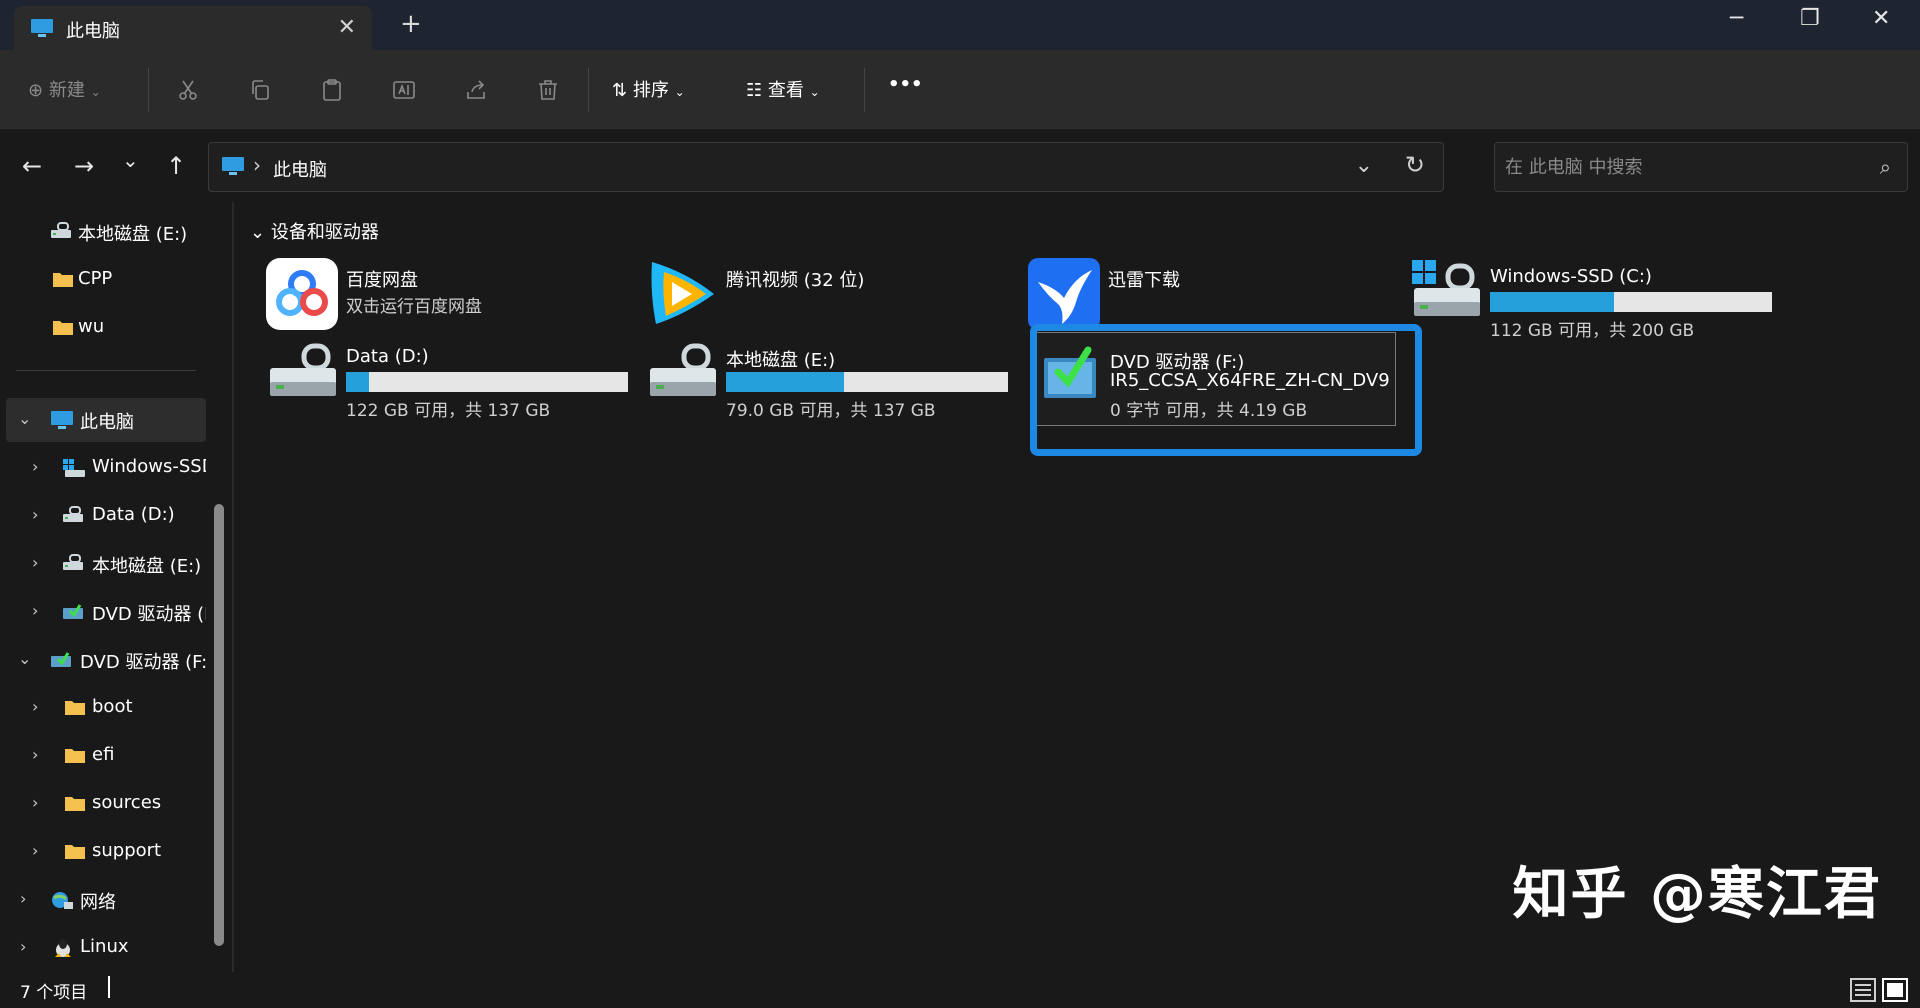  I want to click on back-button: ←, so click(32, 166).